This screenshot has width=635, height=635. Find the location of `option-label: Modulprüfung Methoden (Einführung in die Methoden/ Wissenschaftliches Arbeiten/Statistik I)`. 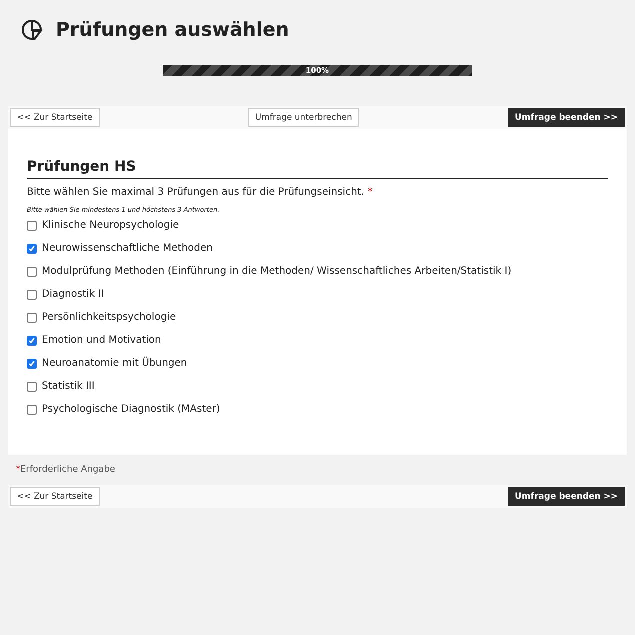

option-label: Modulprüfung Methoden (Einführung in die Methoden/ Wissenschaftliches Arbeiten/Statistik I) is located at coordinates (277, 271).